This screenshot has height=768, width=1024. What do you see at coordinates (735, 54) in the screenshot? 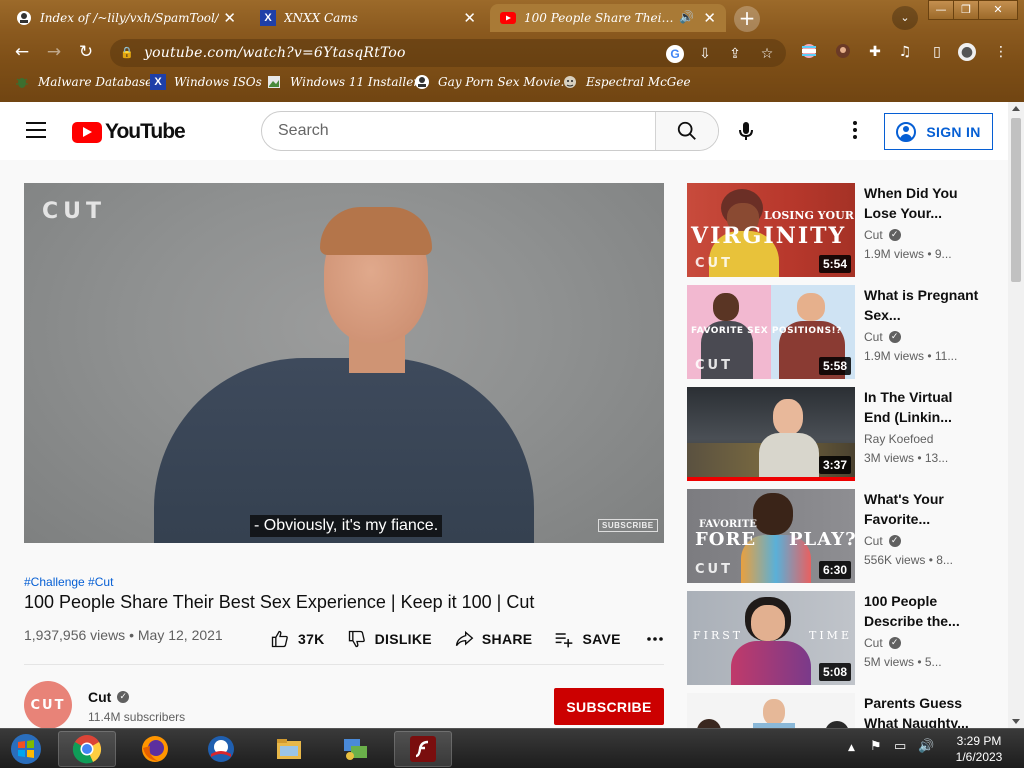
I see `share-page-icon: ⇪` at bounding box center [735, 54].